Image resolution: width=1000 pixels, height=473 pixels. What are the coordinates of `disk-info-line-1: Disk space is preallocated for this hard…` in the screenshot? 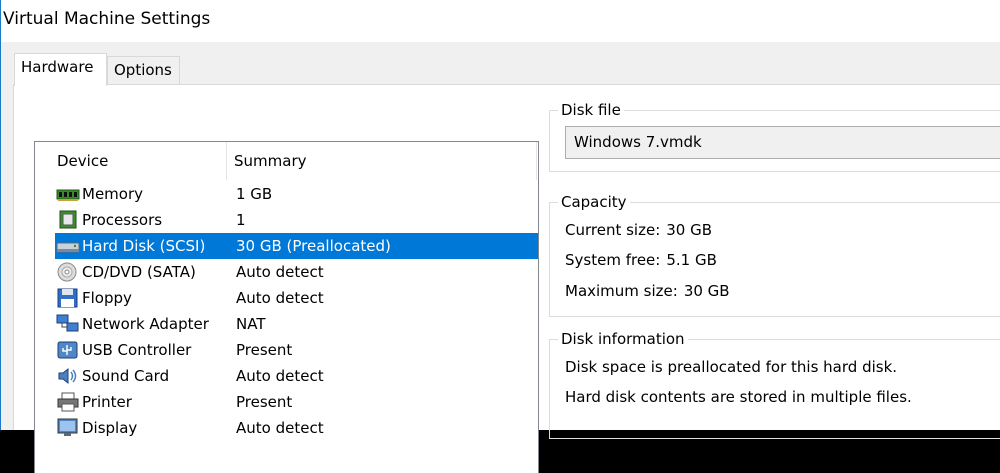 It's located at (731, 367).